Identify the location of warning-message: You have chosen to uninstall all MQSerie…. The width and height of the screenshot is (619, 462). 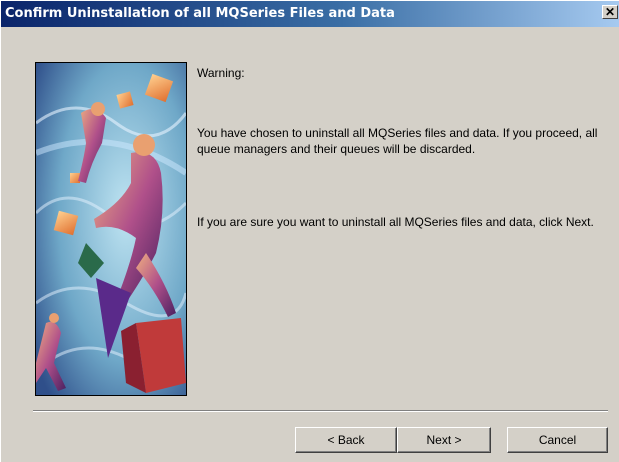
(397, 141).